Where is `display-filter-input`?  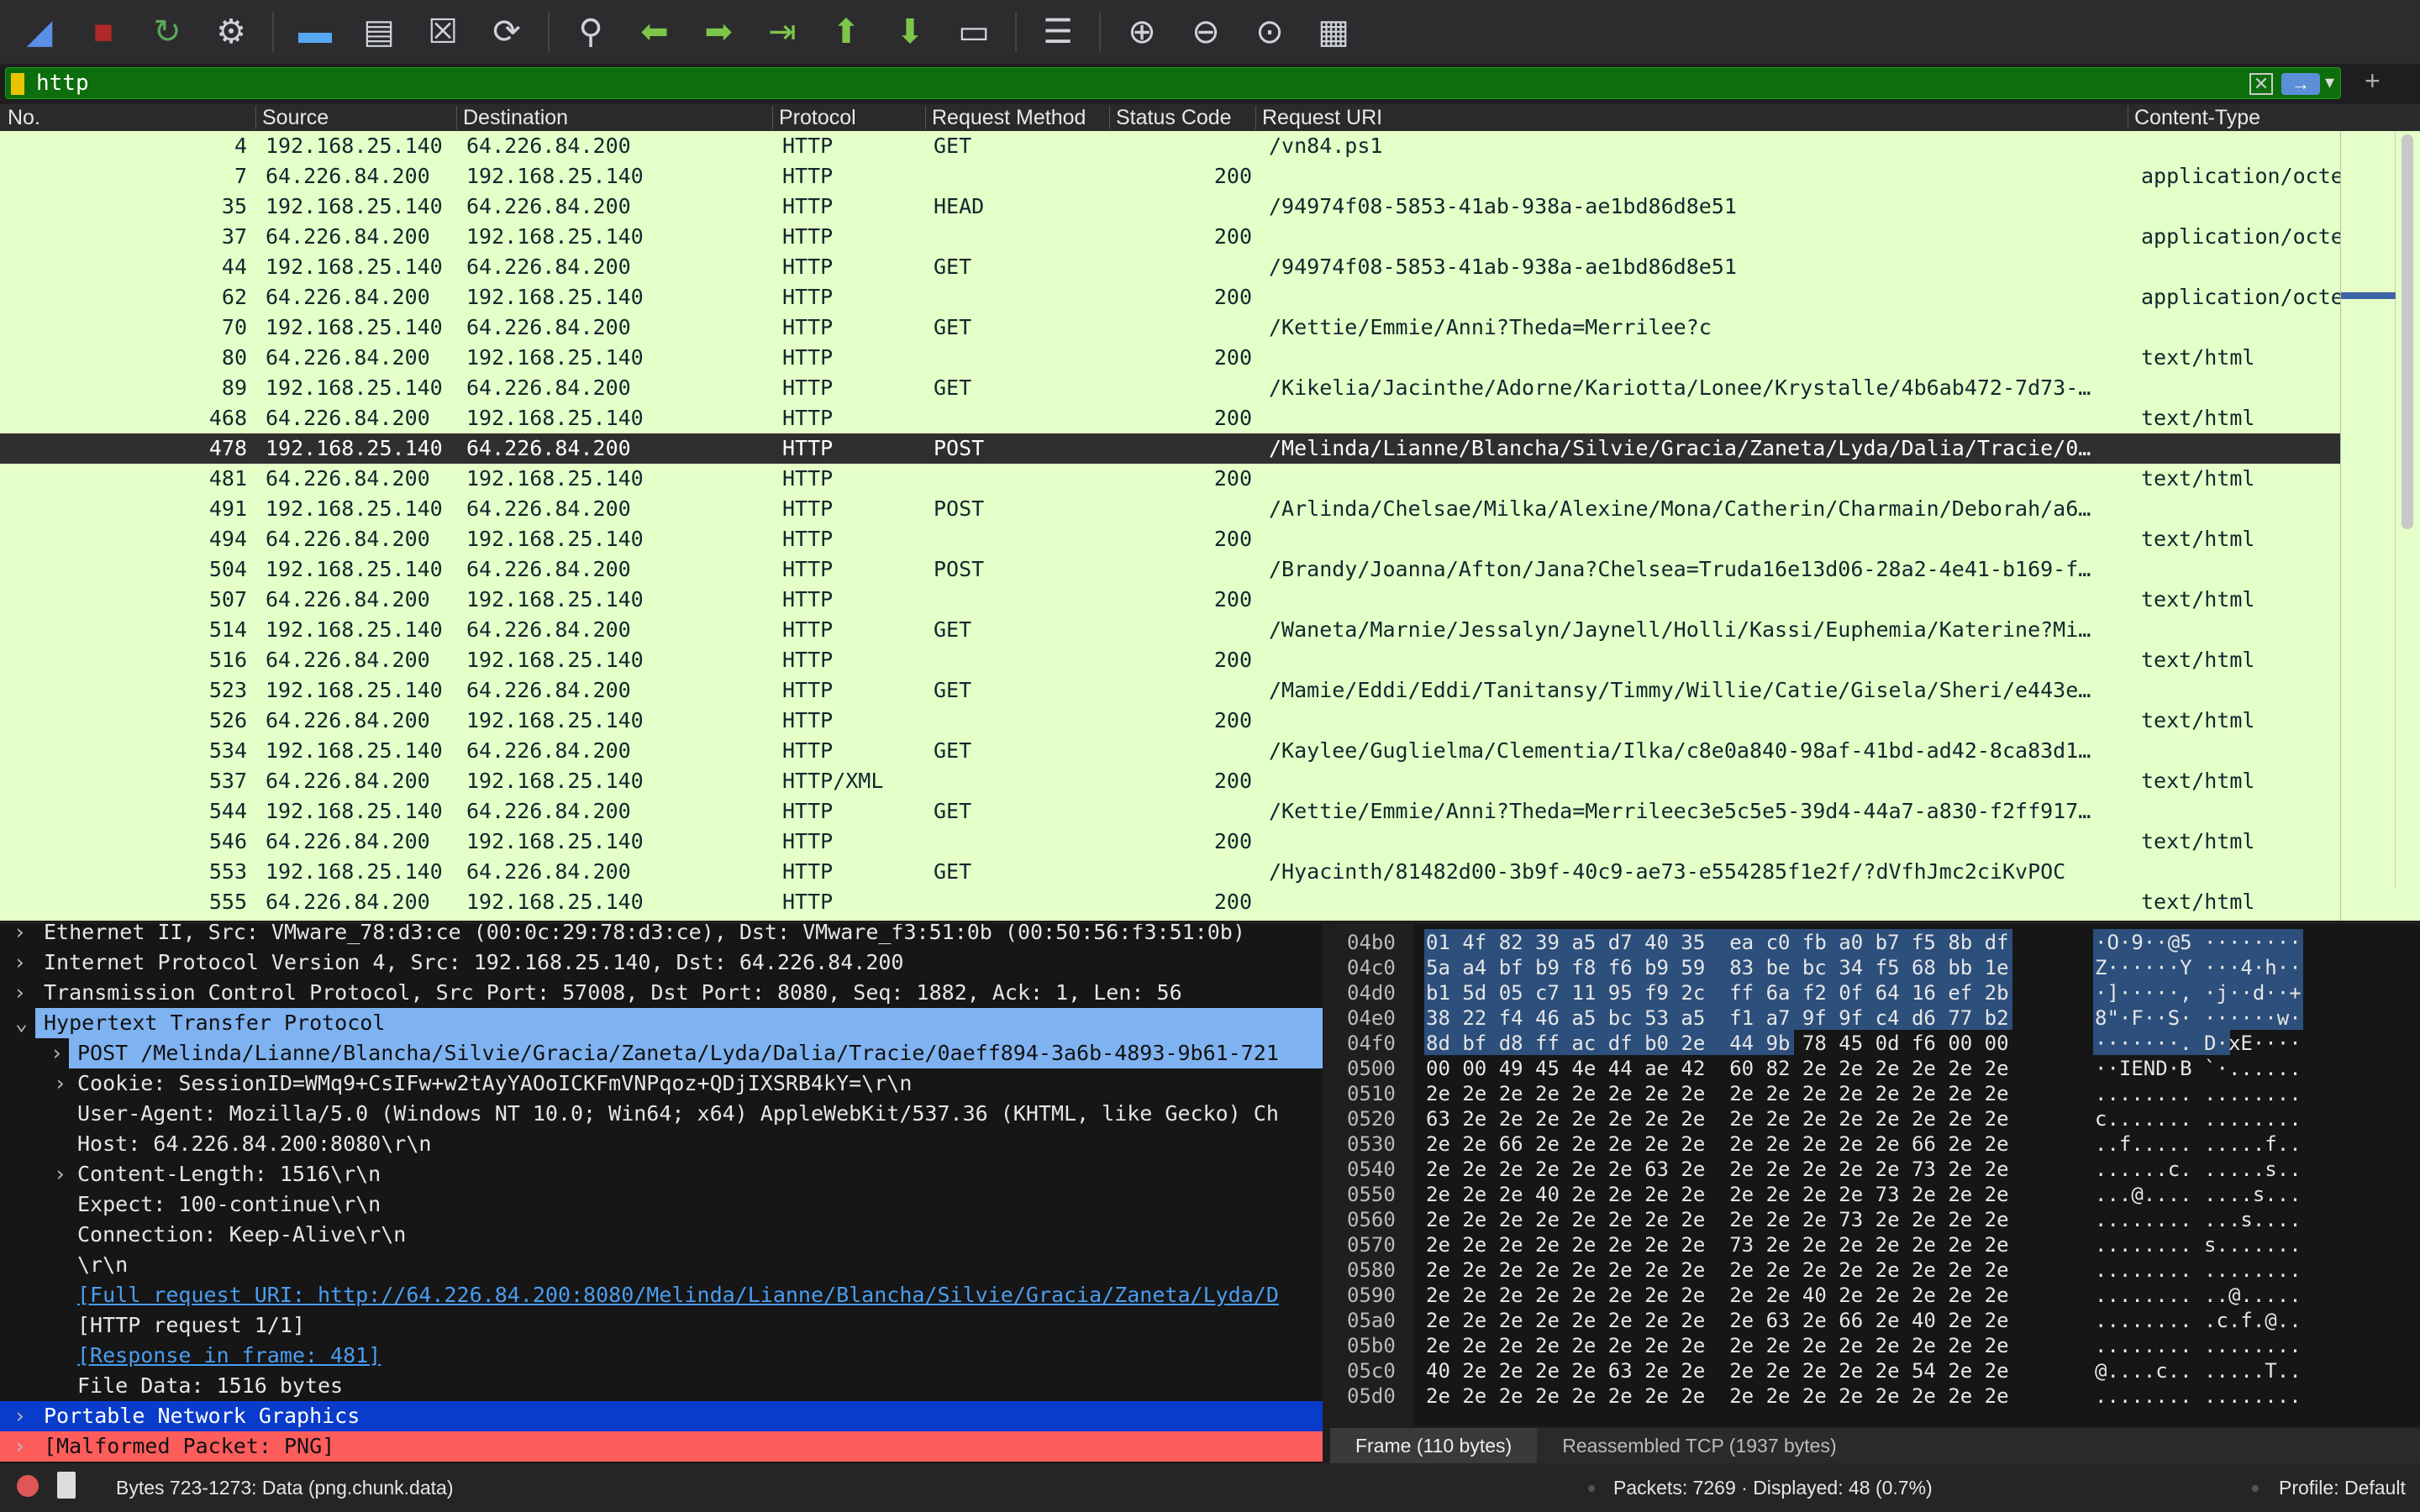 display-filter-input is located at coordinates (1128, 83).